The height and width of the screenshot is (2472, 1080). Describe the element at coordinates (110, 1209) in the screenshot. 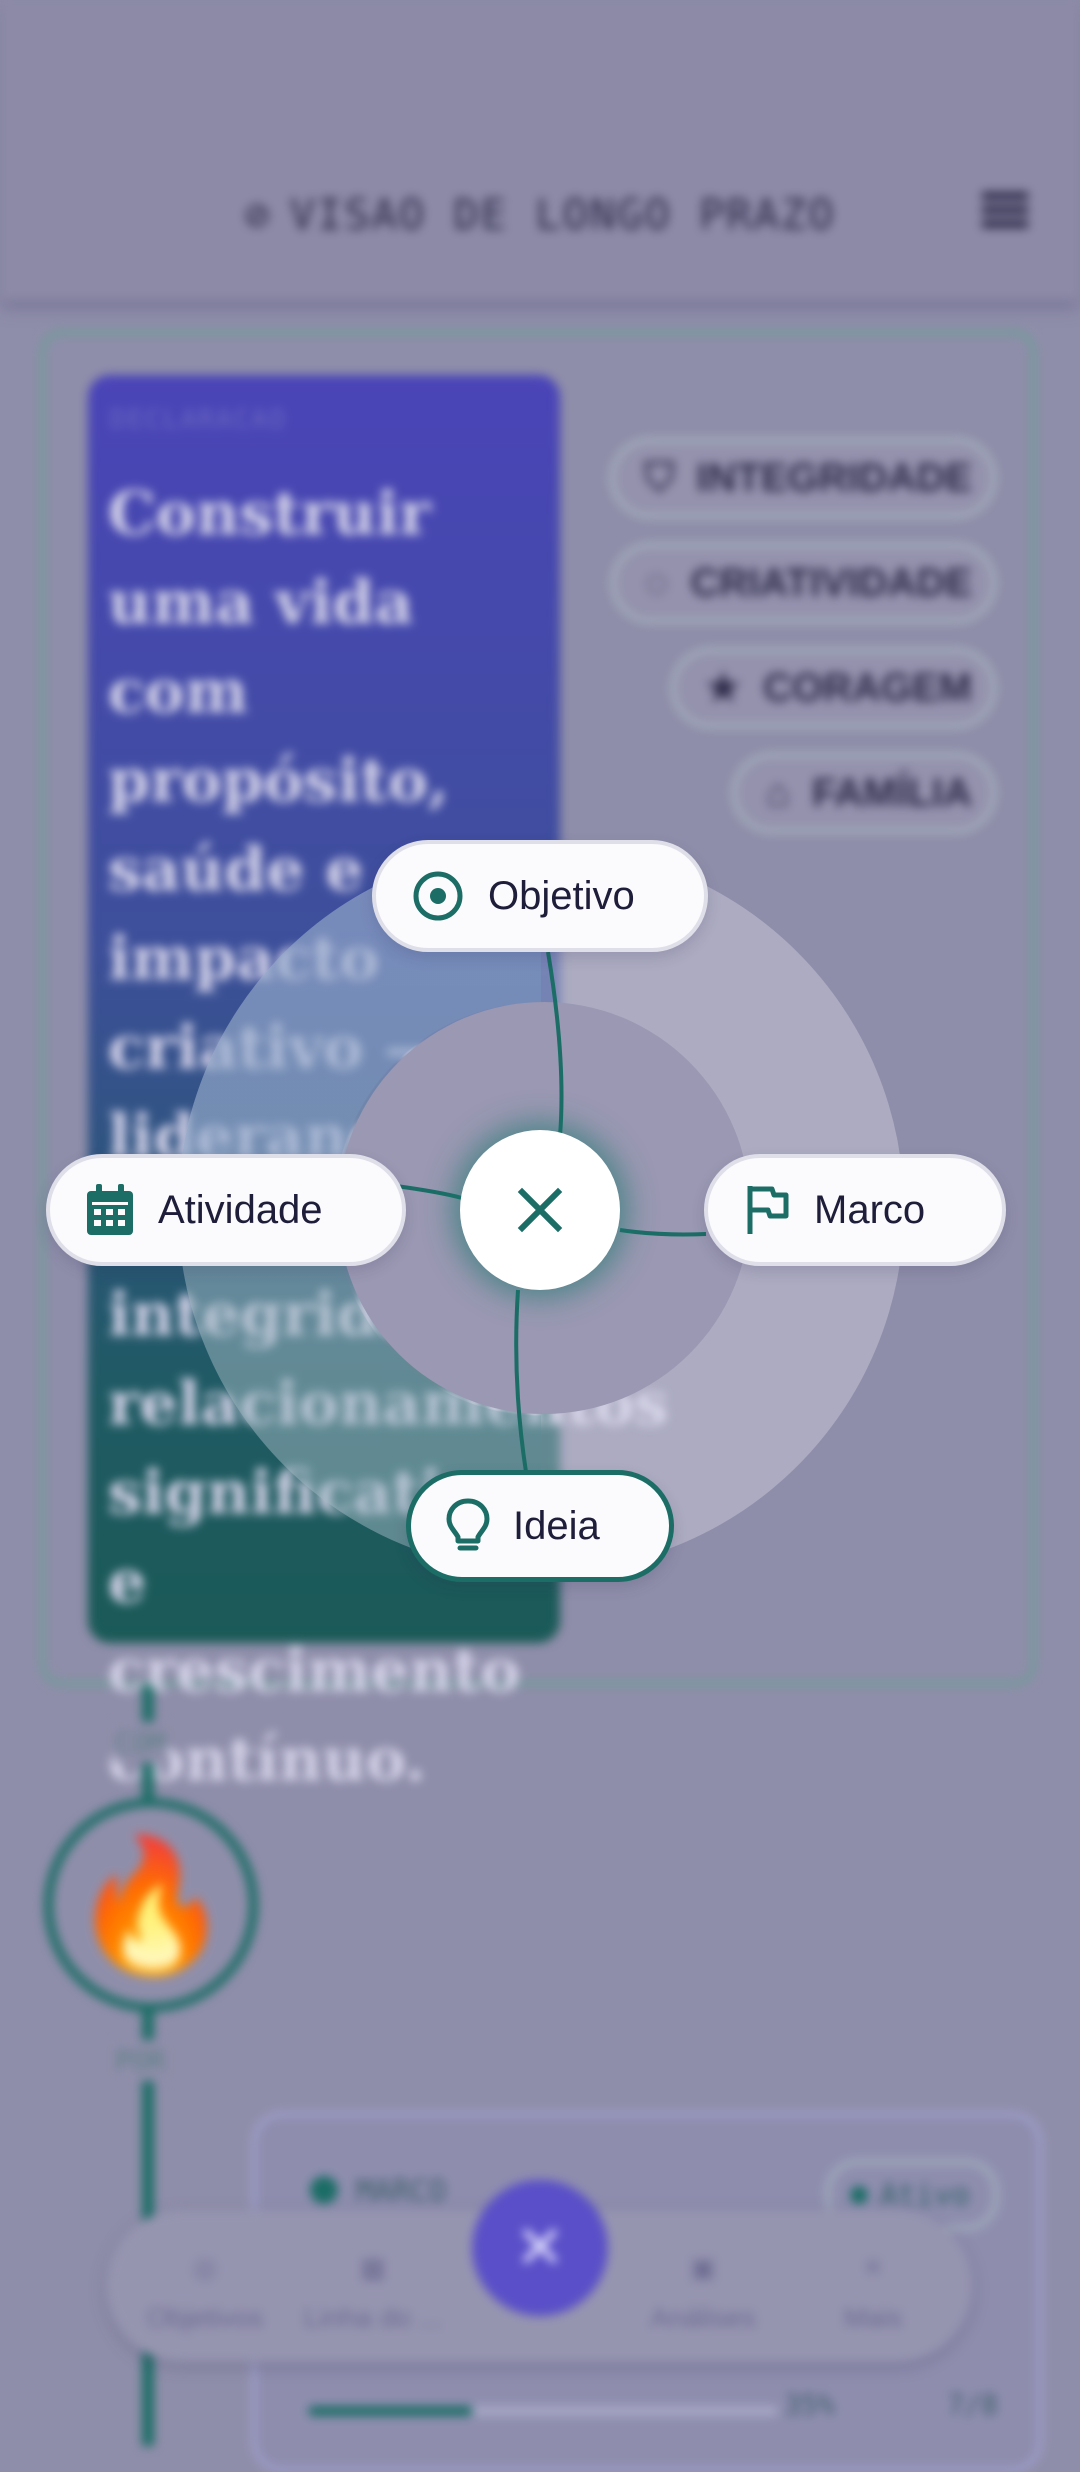

I see `calendar-icon` at that location.